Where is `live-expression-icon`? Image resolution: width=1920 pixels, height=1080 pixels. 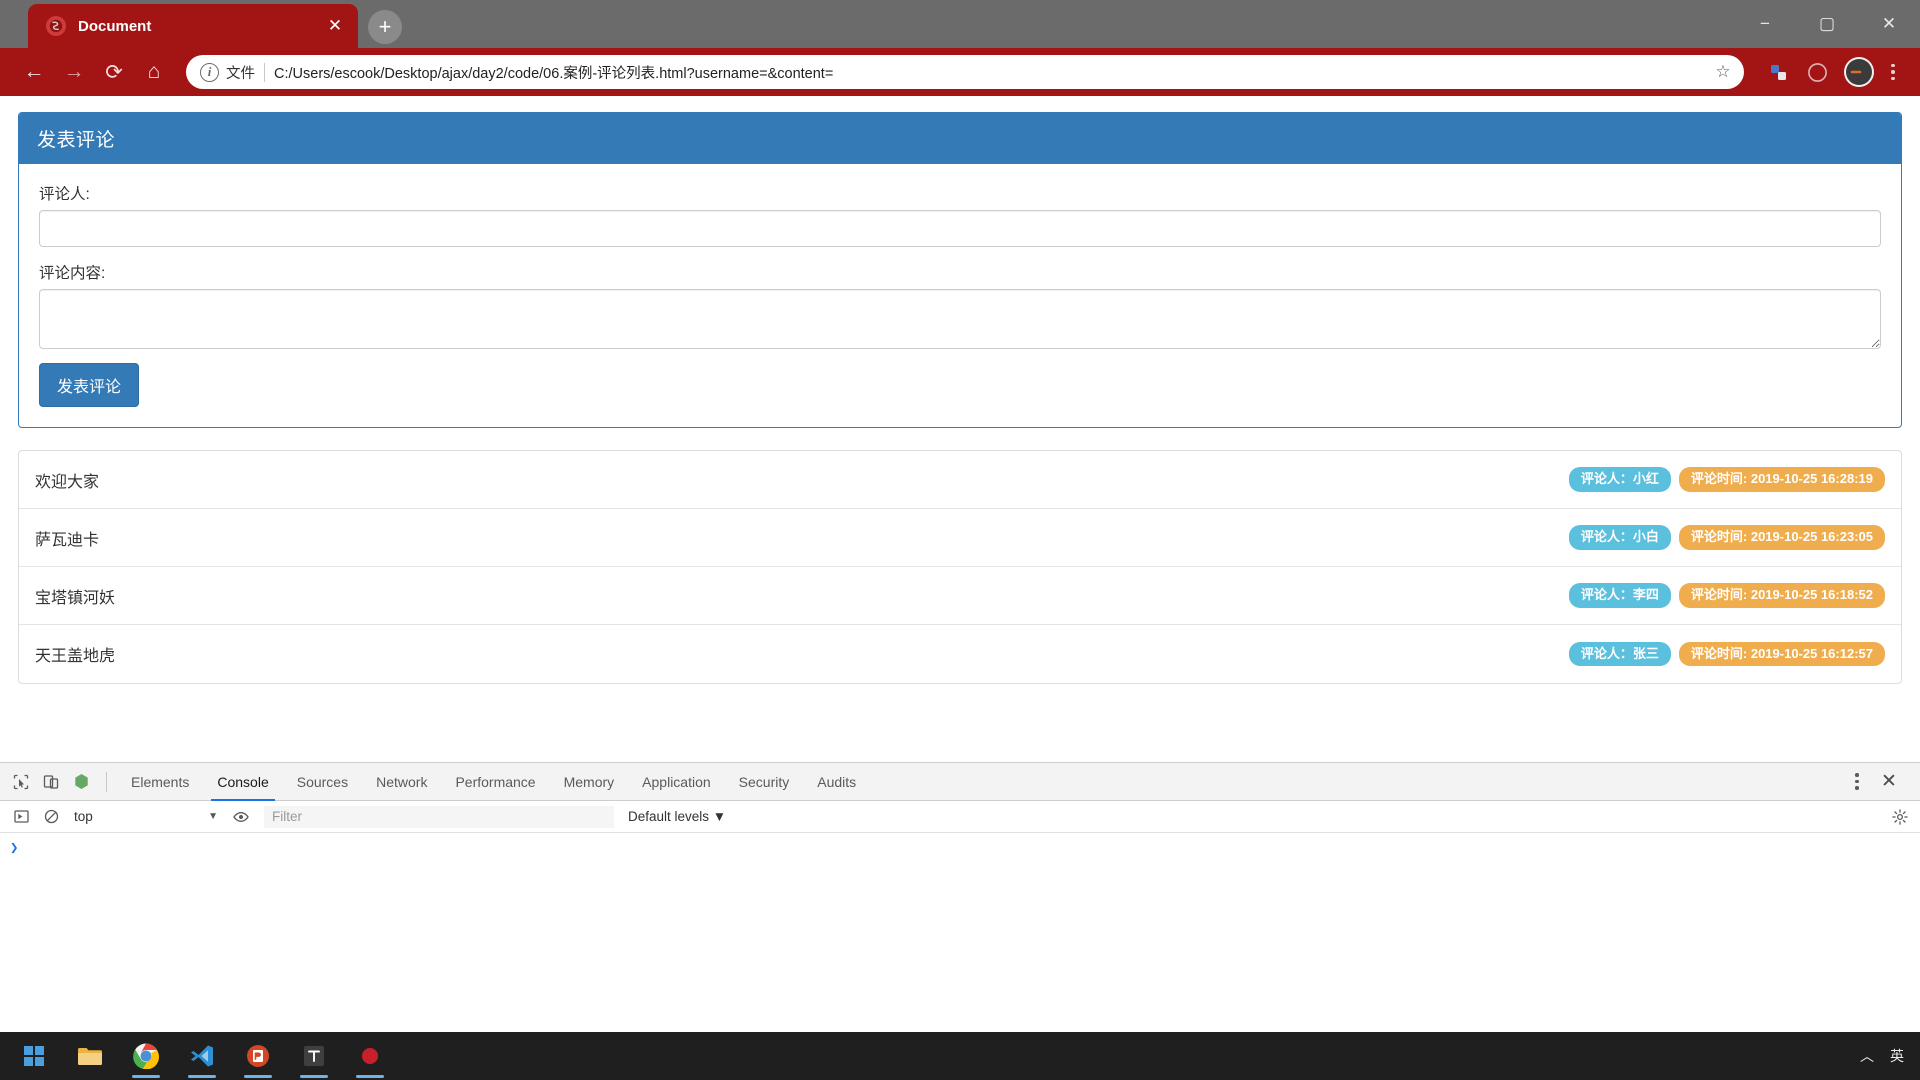 live-expression-icon is located at coordinates (241, 817).